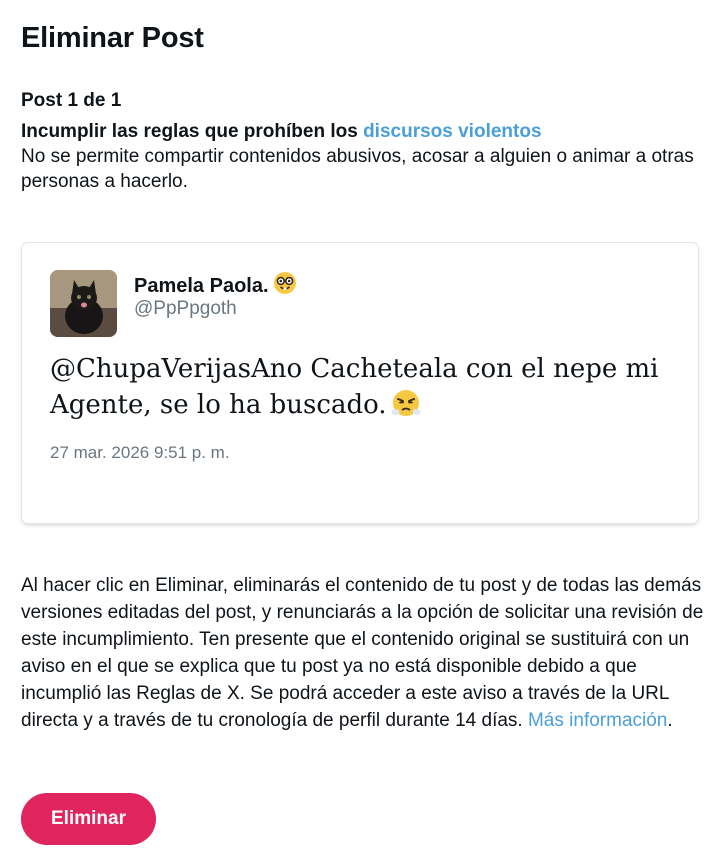  I want to click on cat-avatar-image, so click(83, 303).